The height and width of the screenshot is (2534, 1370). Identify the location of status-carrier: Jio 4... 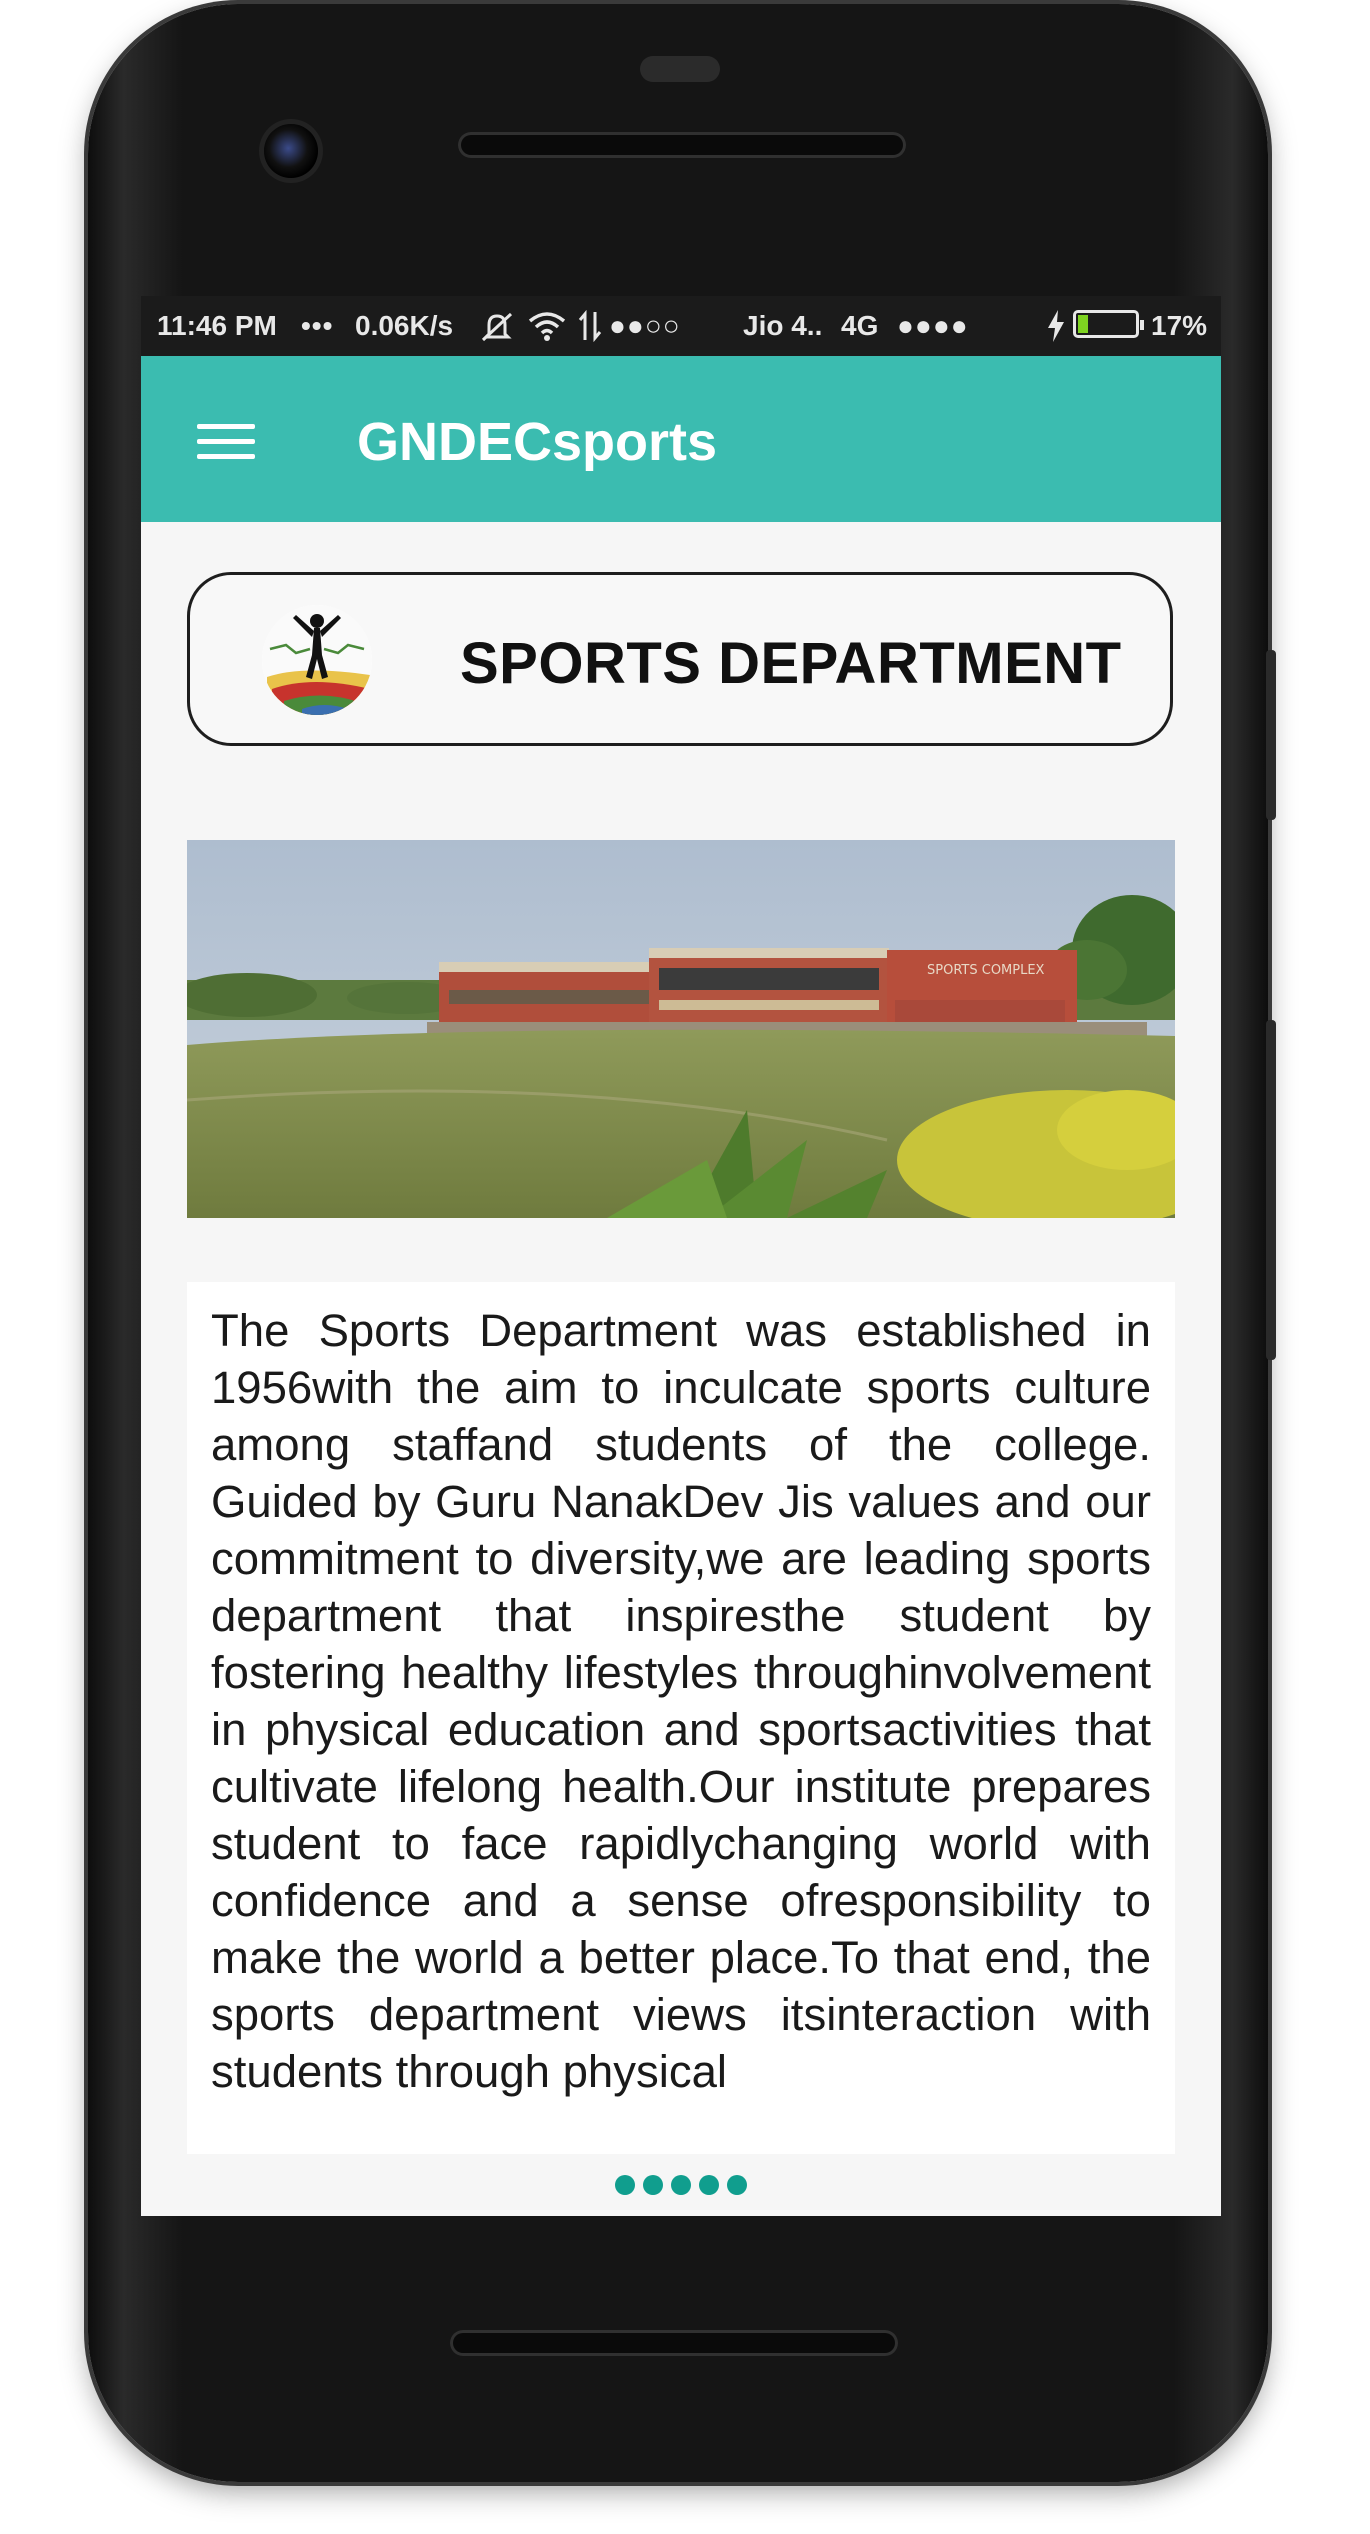
(783, 325).